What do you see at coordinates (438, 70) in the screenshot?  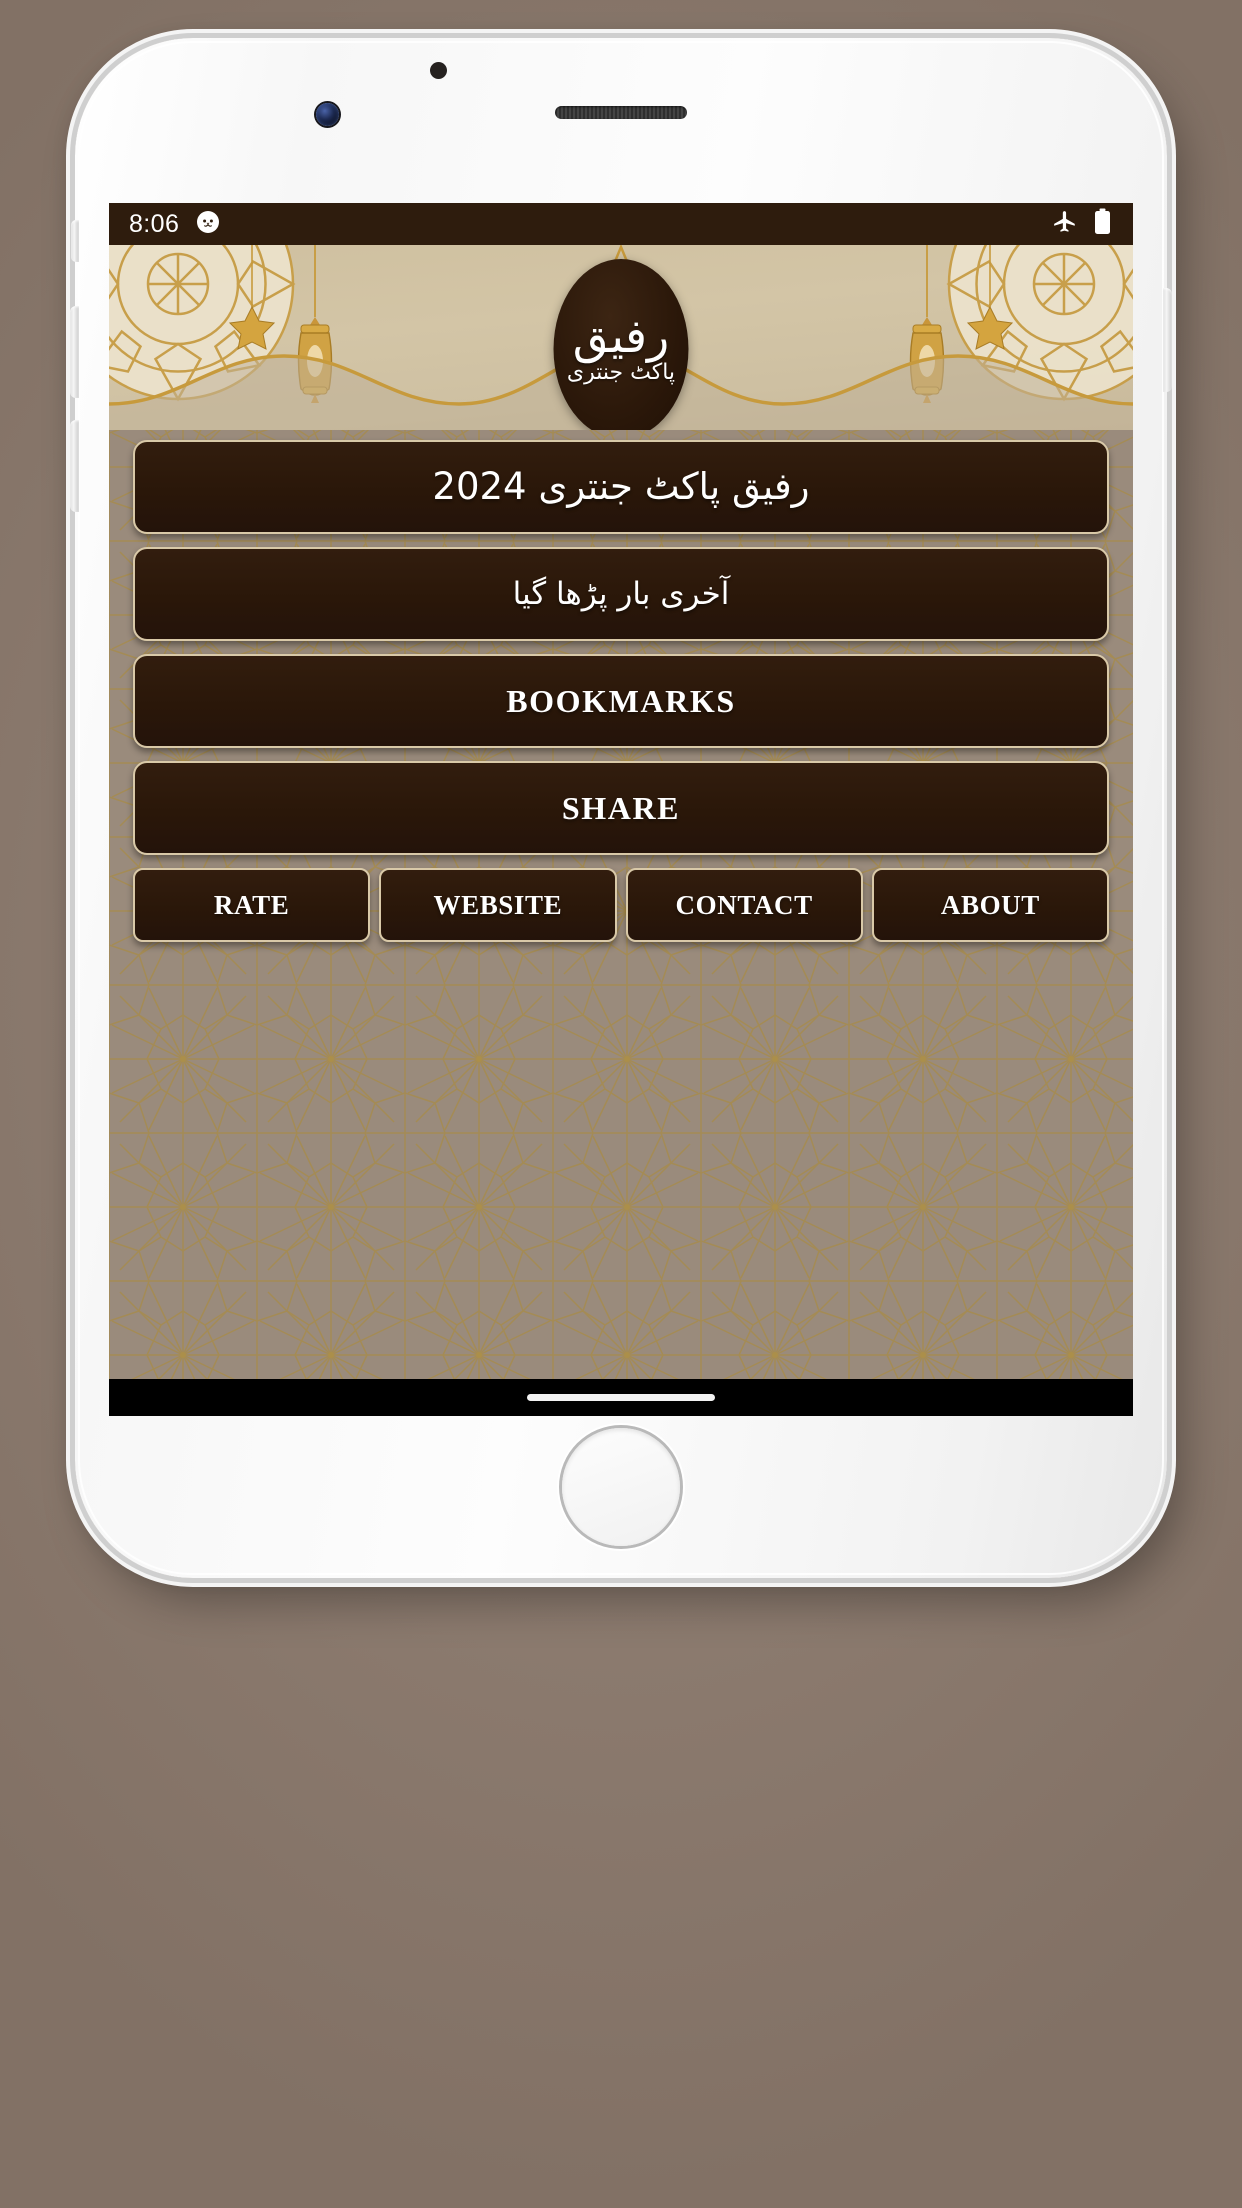 I see `proximity-sensor` at bounding box center [438, 70].